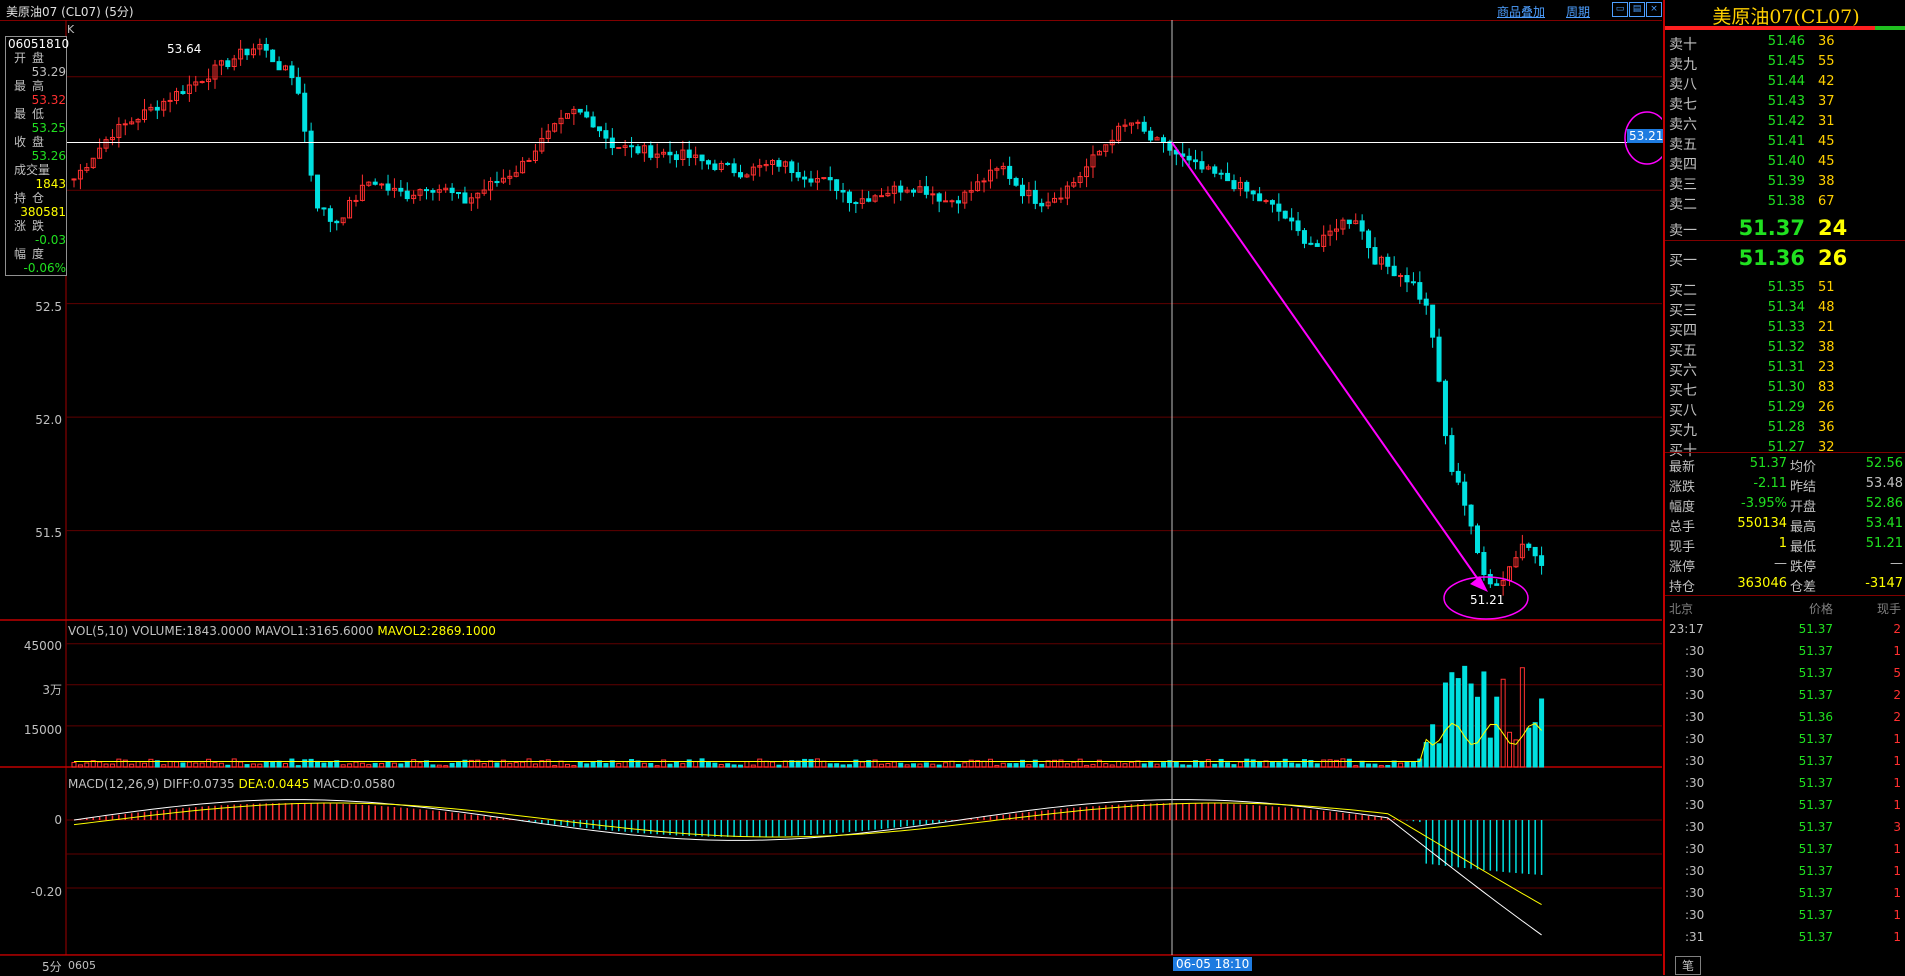 The image size is (1905, 976). Describe the element at coordinates (44, 268) in the screenshot. I see `ohlc-value-7: -0.06%` at that location.